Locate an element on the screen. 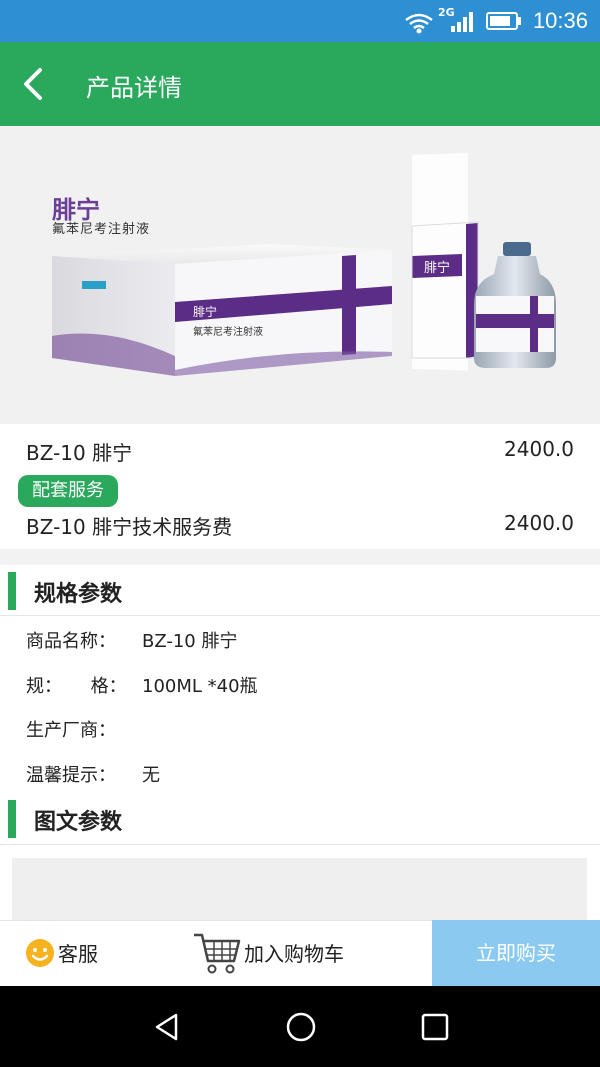  small-box-name: 腓宁 is located at coordinates (437, 268).